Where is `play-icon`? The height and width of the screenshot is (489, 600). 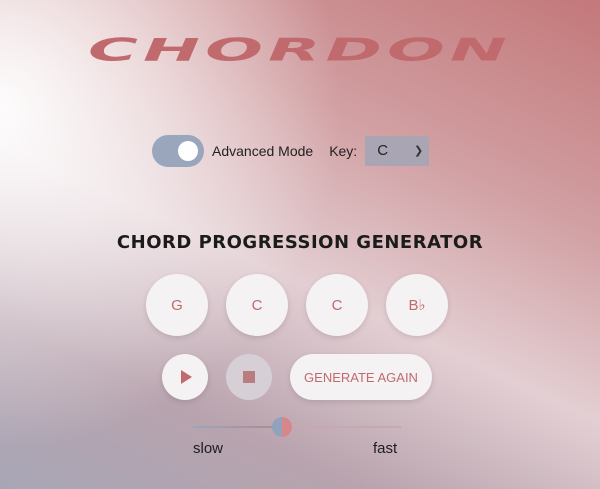 play-icon is located at coordinates (186, 377).